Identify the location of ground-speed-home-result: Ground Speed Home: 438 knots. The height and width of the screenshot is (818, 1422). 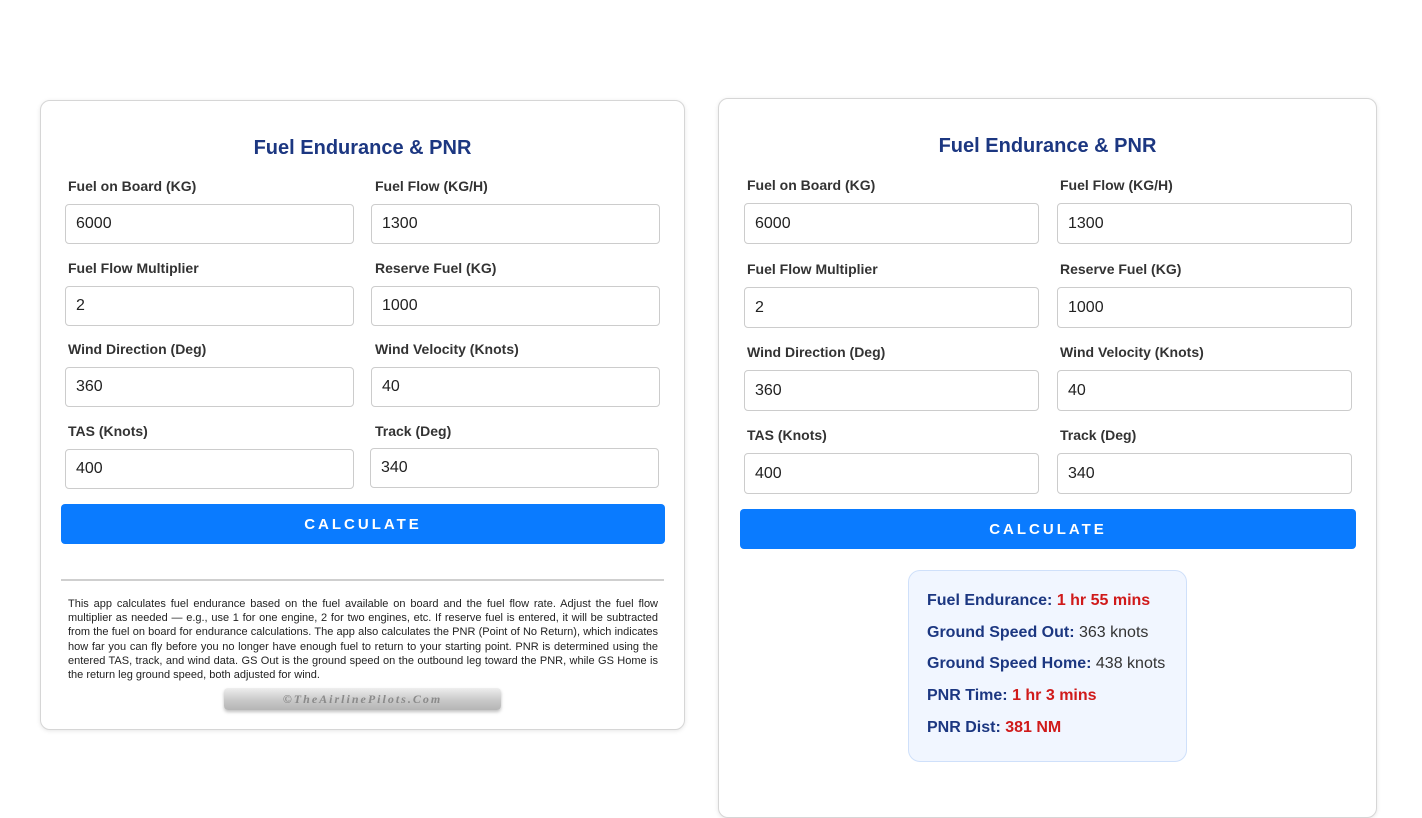
(1056, 671).